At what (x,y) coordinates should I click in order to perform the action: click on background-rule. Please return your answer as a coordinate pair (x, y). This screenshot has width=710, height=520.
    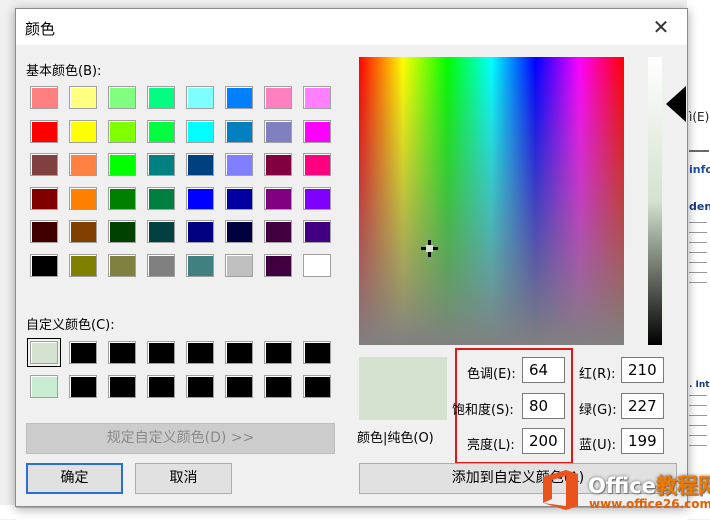
    Looking at the image, I should click on (699, 151).